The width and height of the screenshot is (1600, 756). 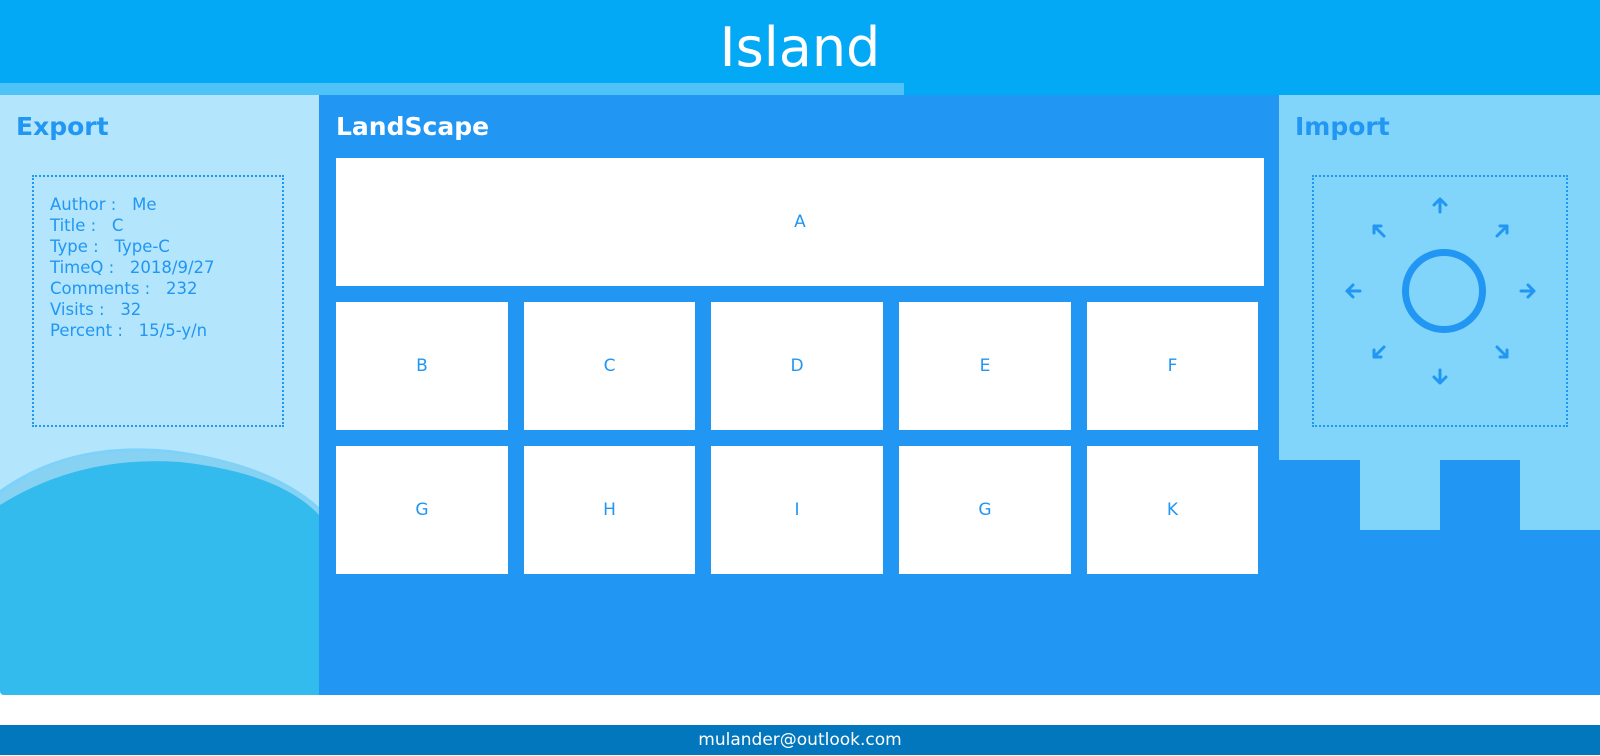 I want to click on tile-d: D, so click(x=797, y=366).